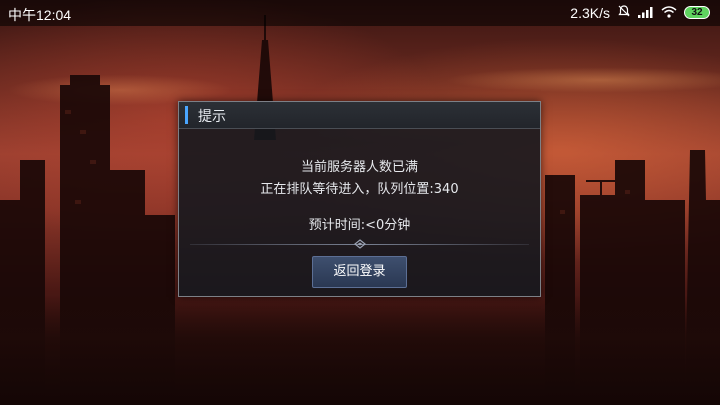 This screenshot has height=405, width=720. Describe the element at coordinates (359, 167) in the screenshot. I see `server-full-message: 当前服务器人数已满` at that location.